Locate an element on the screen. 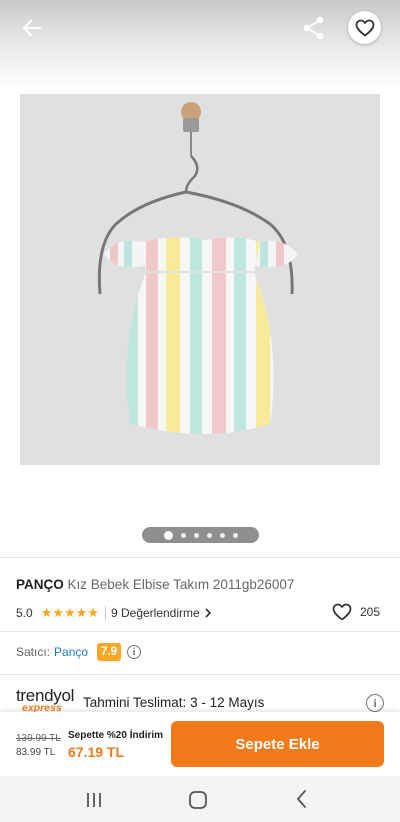  delivery-dates: 3 - 12 Mayıs is located at coordinates (227, 702).